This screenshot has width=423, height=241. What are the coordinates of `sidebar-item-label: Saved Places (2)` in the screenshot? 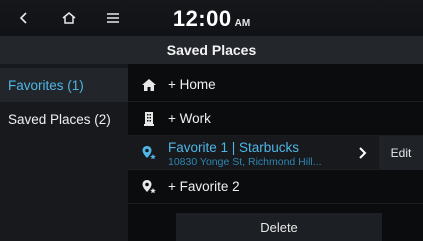 It's located at (59, 119).